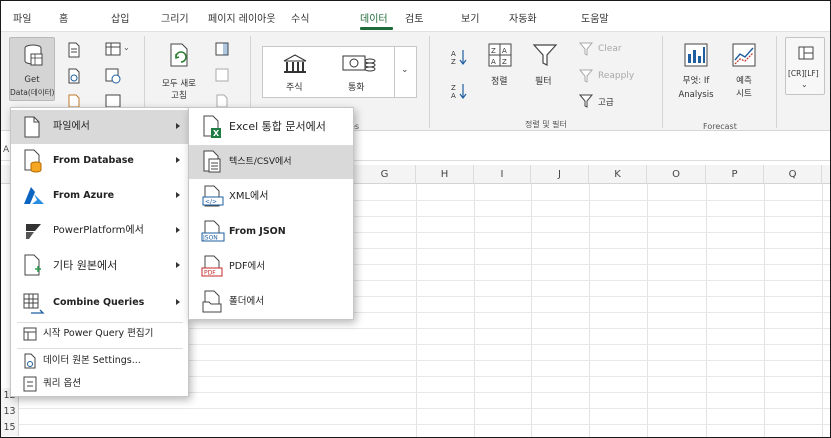  What do you see at coordinates (587, 101) in the screenshot?
I see `advanced-filter-icon` at bounding box center [587, 101].